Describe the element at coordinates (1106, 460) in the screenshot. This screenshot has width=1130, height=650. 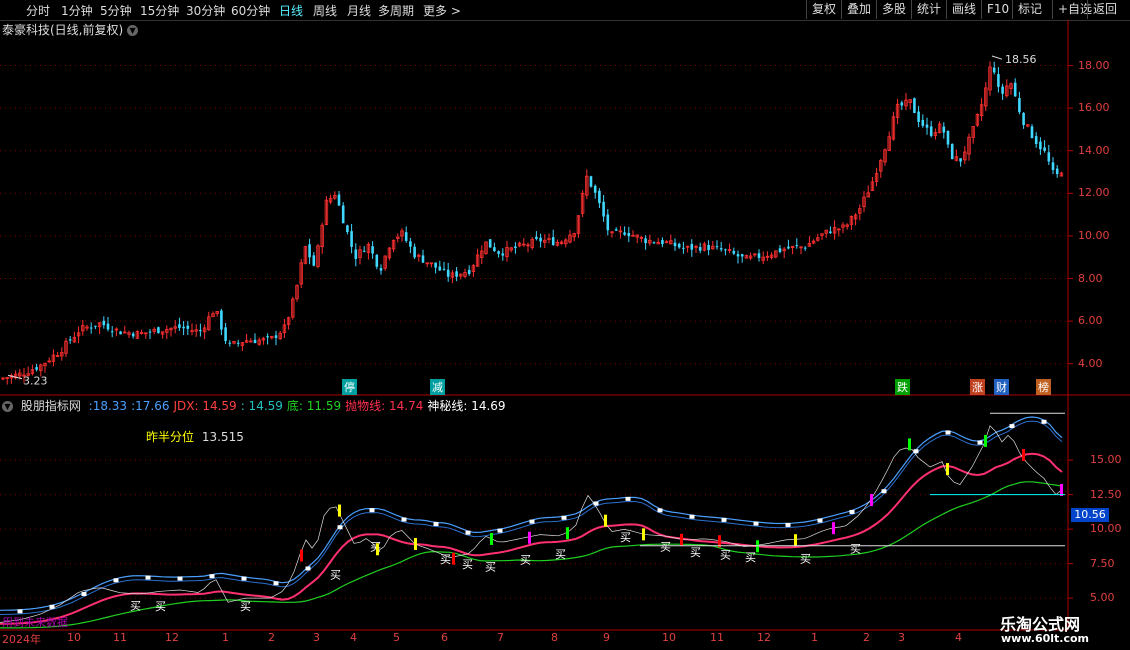
I see `y-tick-label: 15.00` at that location.